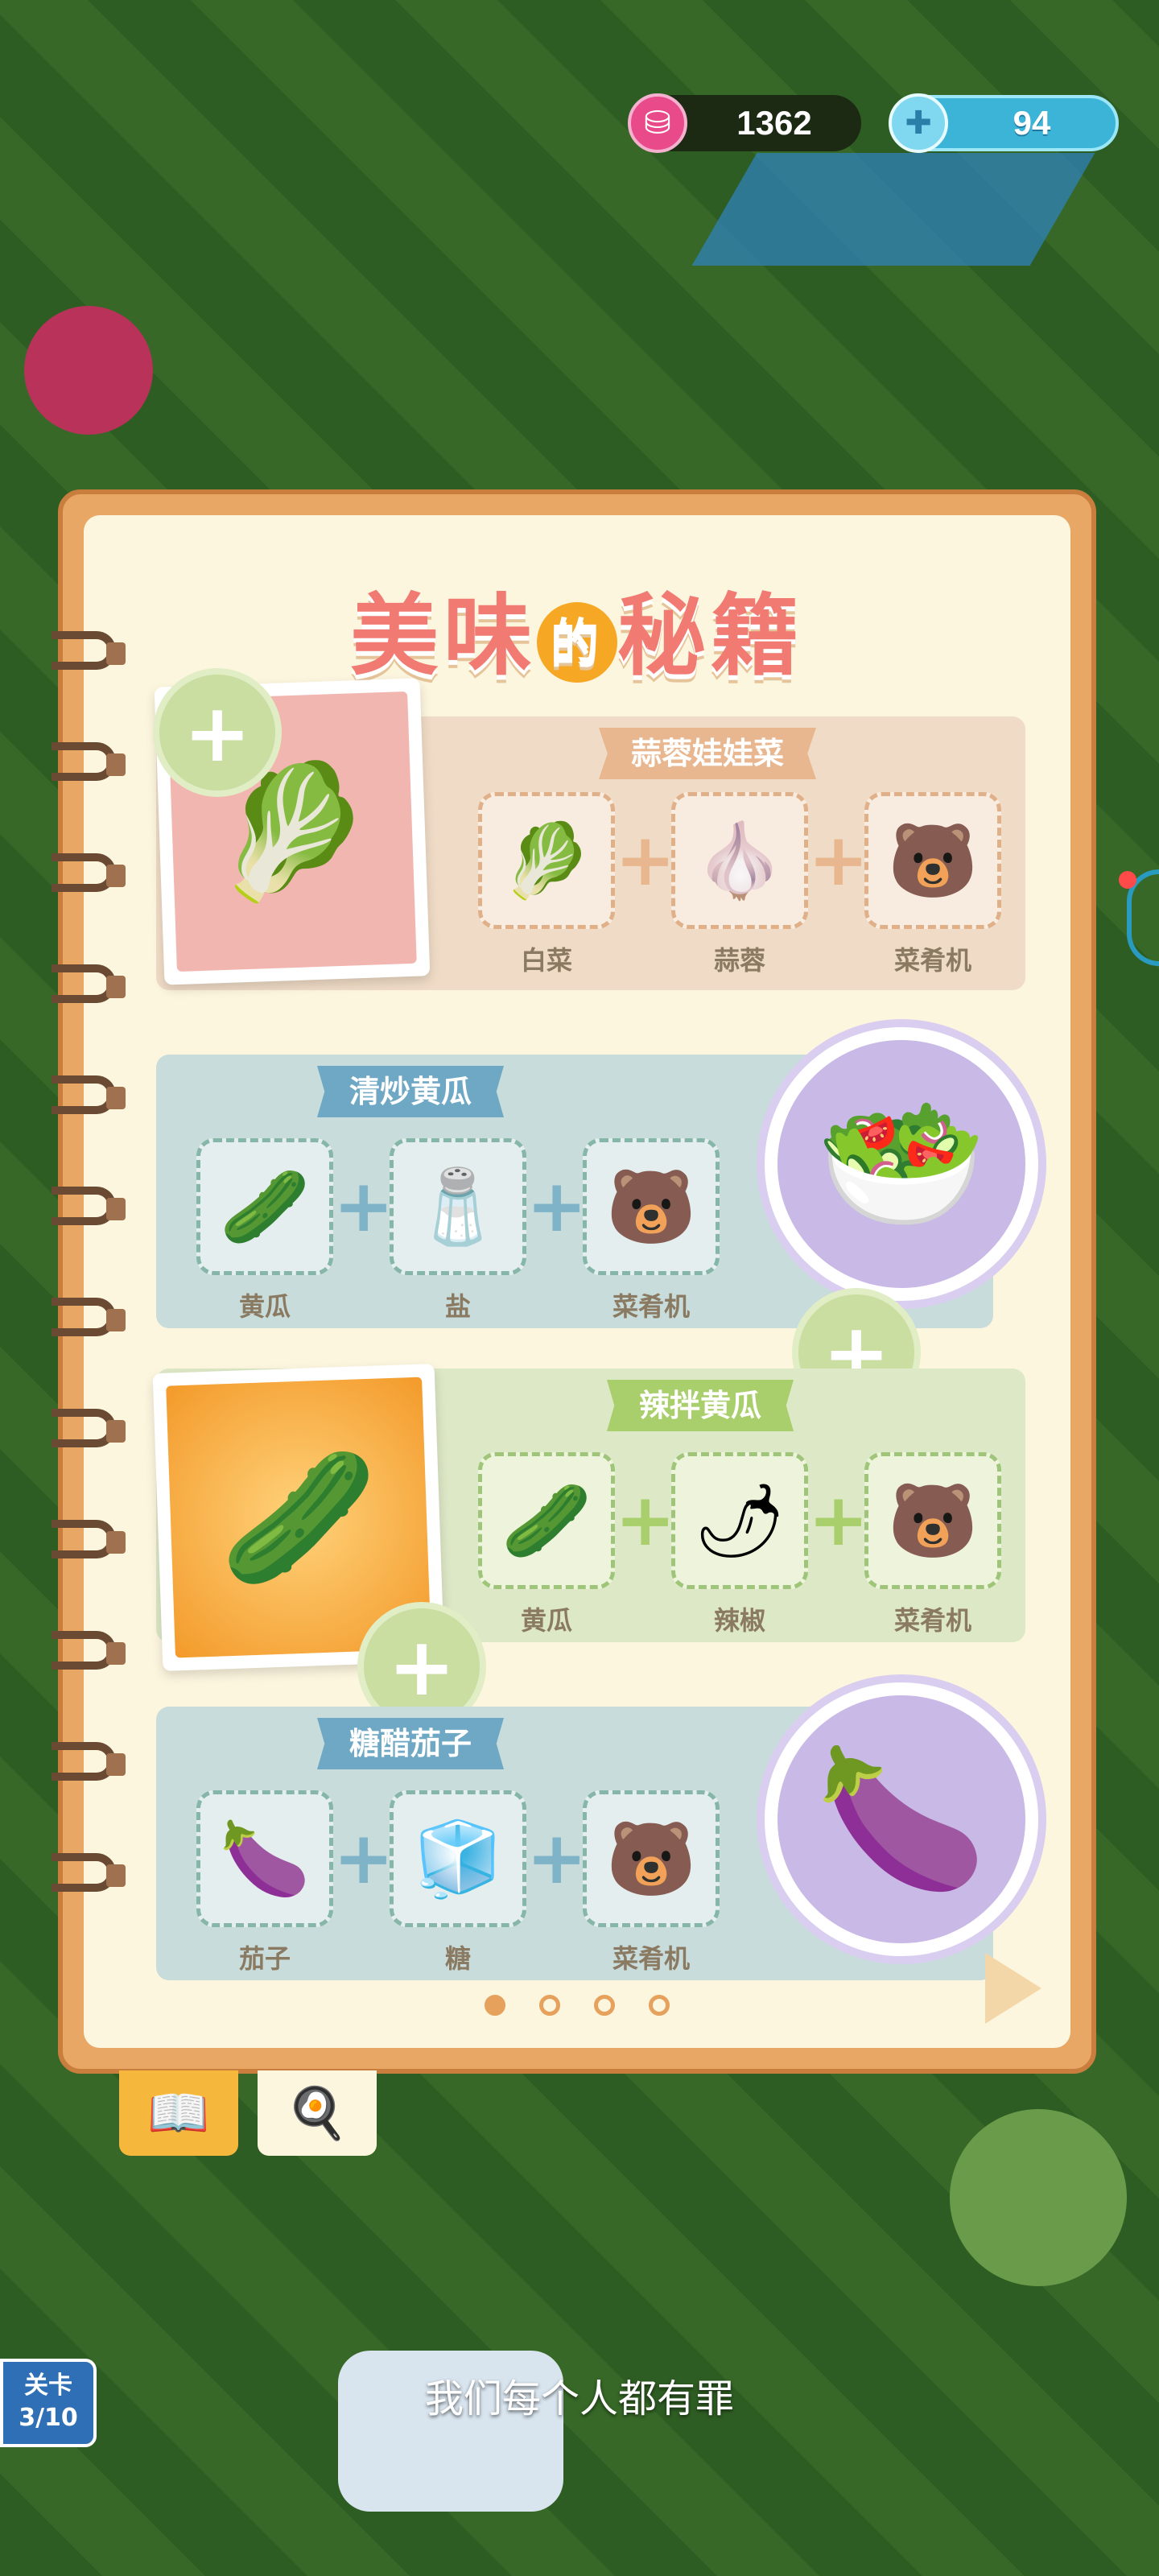  What do you see at coordinates (217, 732) in the screenshot?
I see `add-recipe-button: +` at bounding box center [217, 732].